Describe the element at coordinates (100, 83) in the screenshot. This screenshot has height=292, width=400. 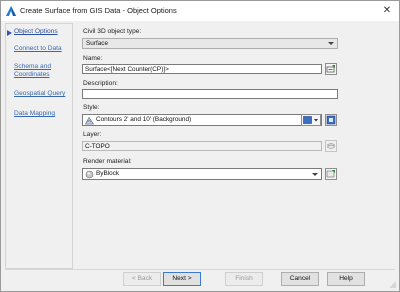
I see `description-label: Description:` at that location.